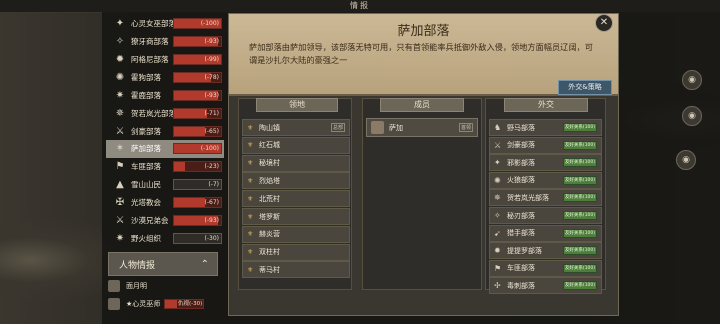  I want to click on relation-row: ⚑ 车匪部落 友好关系(100), so click(545, 268).